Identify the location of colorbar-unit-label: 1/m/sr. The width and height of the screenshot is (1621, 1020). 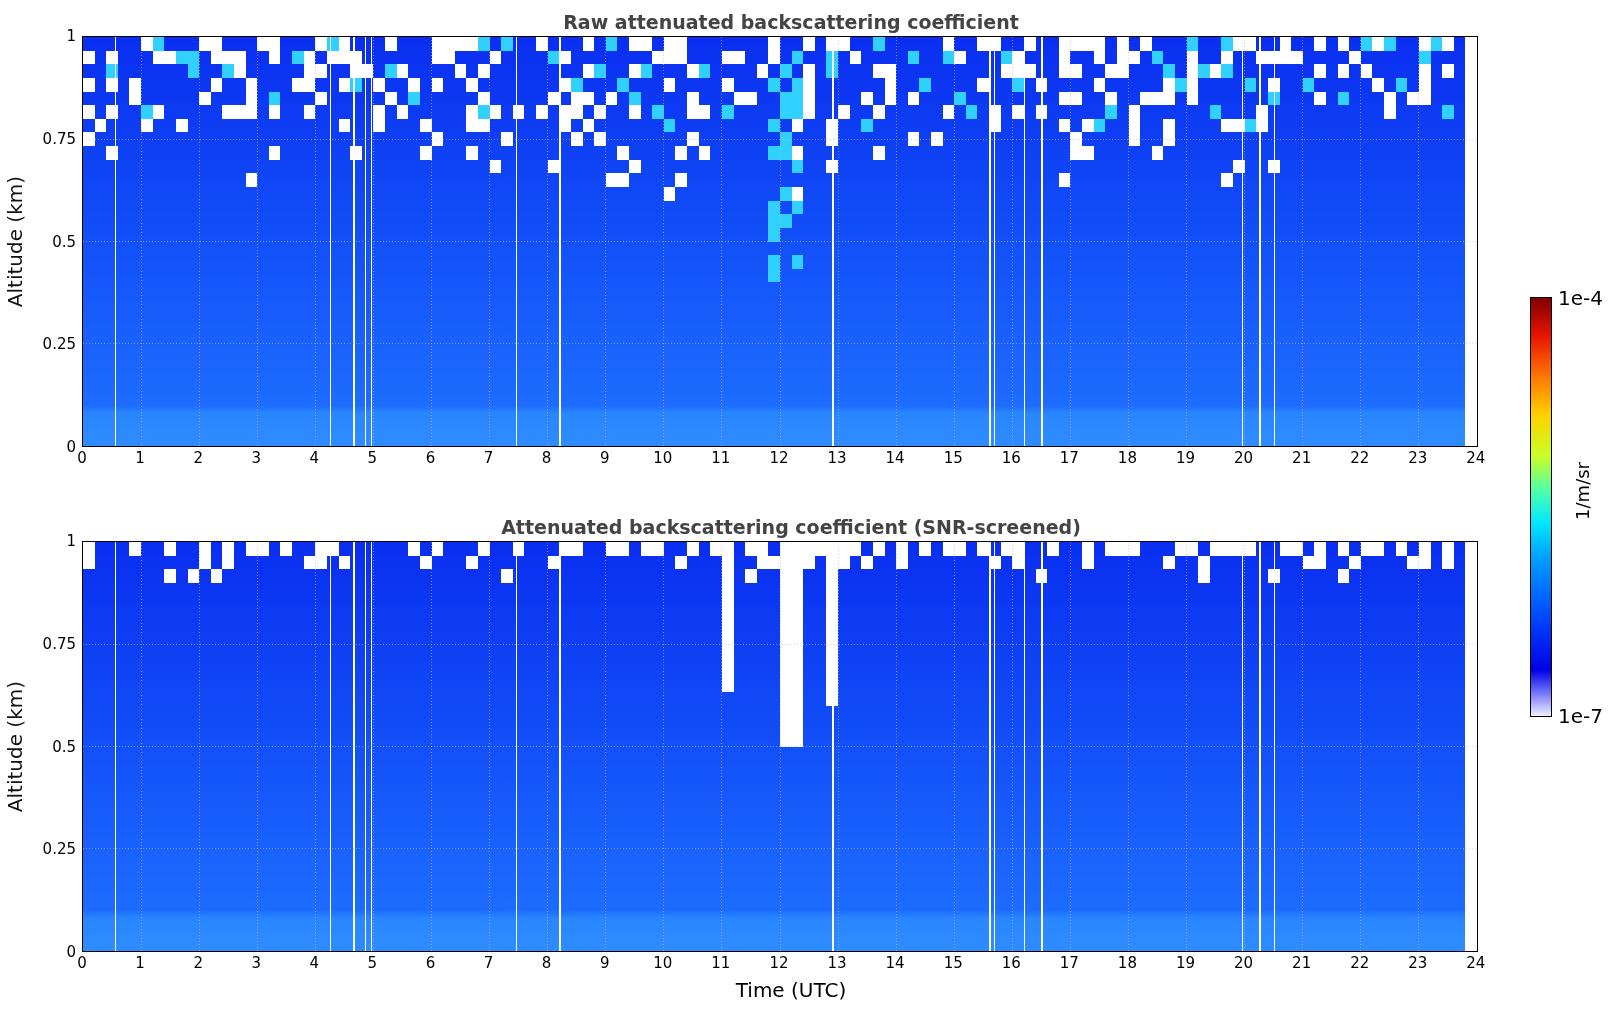
(1582, 491).